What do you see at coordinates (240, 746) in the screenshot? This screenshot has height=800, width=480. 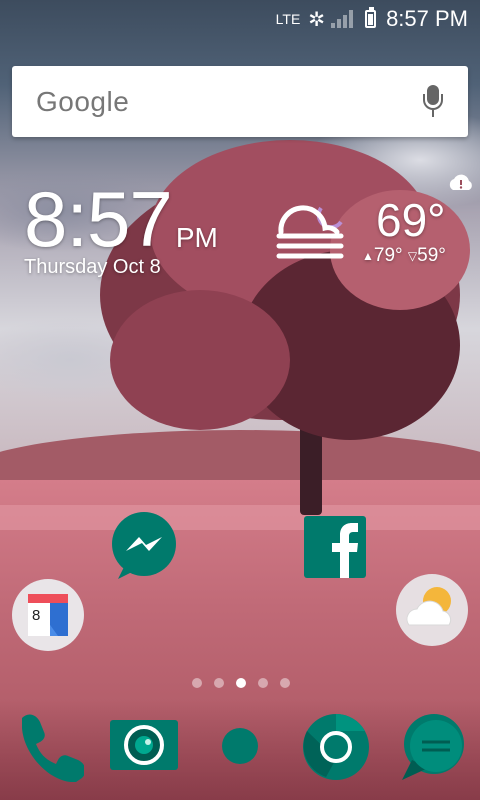 I see `app-drawer-icon` at bounding box center [240, 746].